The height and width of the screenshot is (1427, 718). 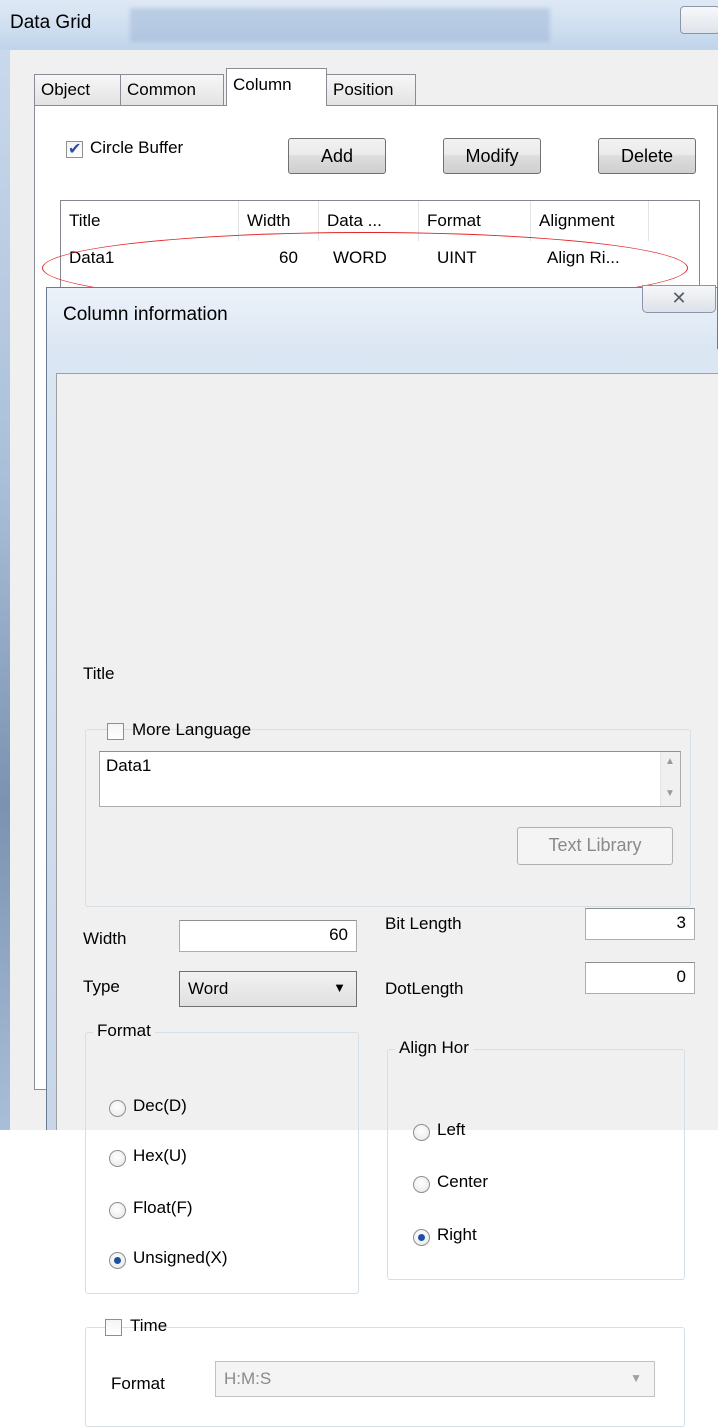 What do you see at coordinates (150, 221) in the screenshot?
I see `list-header-title: Title` at bounding box center [150, 221].